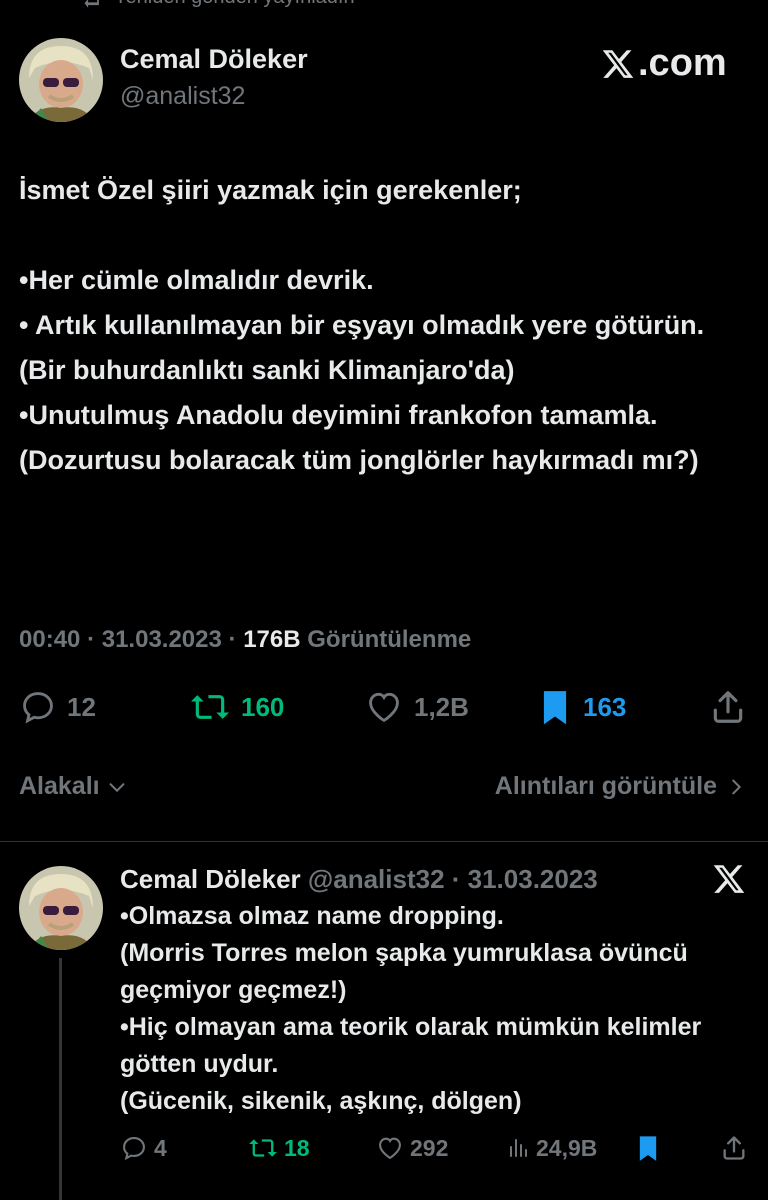 The width and height of the screenshot is (768, 1200). I want to click on sort-label: Alakalı, so click(59, 786).